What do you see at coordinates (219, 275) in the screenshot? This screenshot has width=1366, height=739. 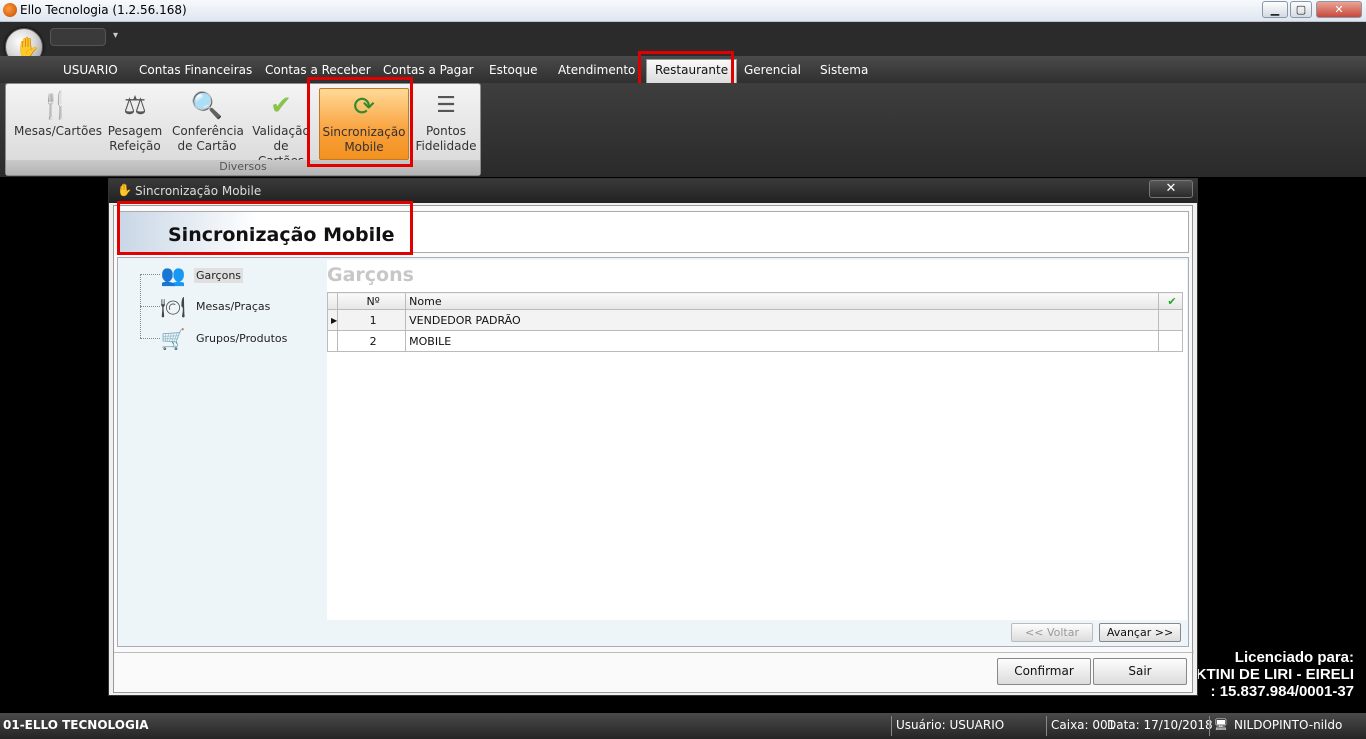 I see `tree-item-garcons: Garçons` at bounding box center [219, 275].